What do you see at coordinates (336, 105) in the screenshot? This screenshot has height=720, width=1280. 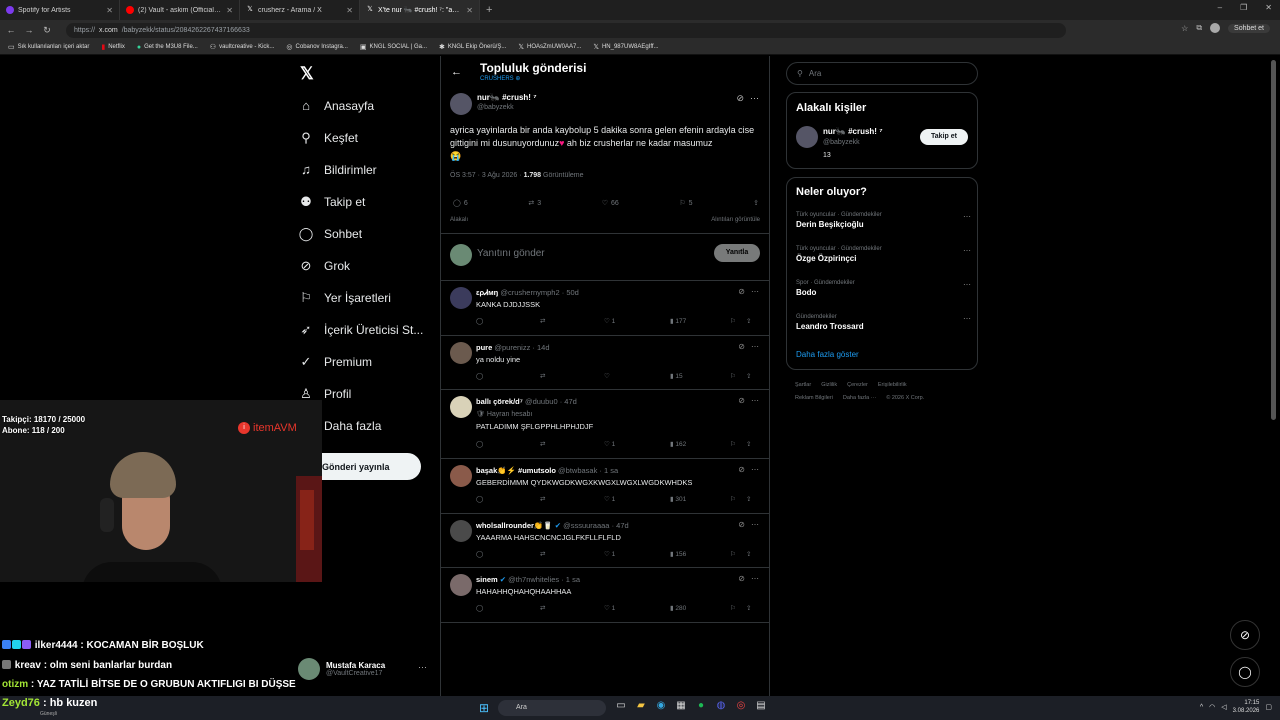 I see `nav-item-home: ⌂ Anasayfa` at bounding box center [336, 105].